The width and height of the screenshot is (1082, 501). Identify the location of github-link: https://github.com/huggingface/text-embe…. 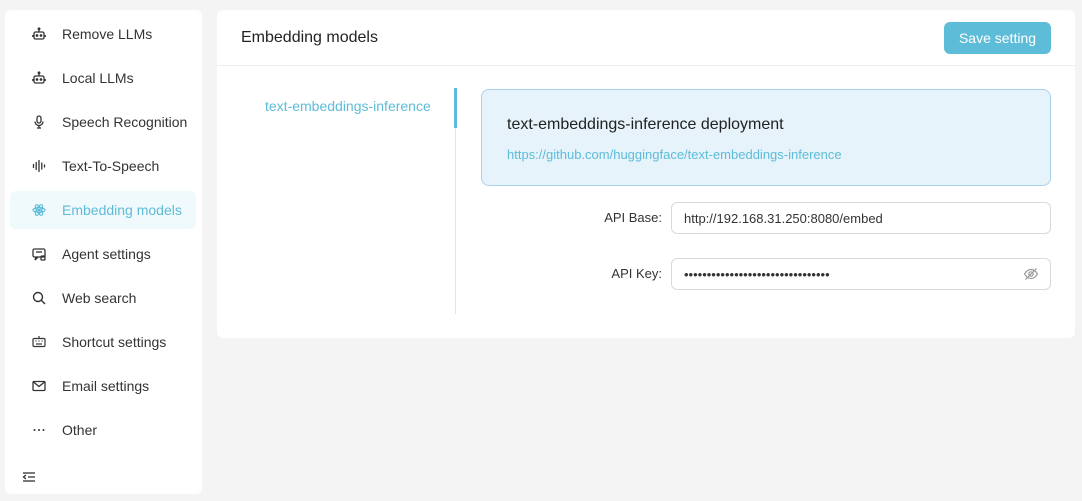
(674, 154).